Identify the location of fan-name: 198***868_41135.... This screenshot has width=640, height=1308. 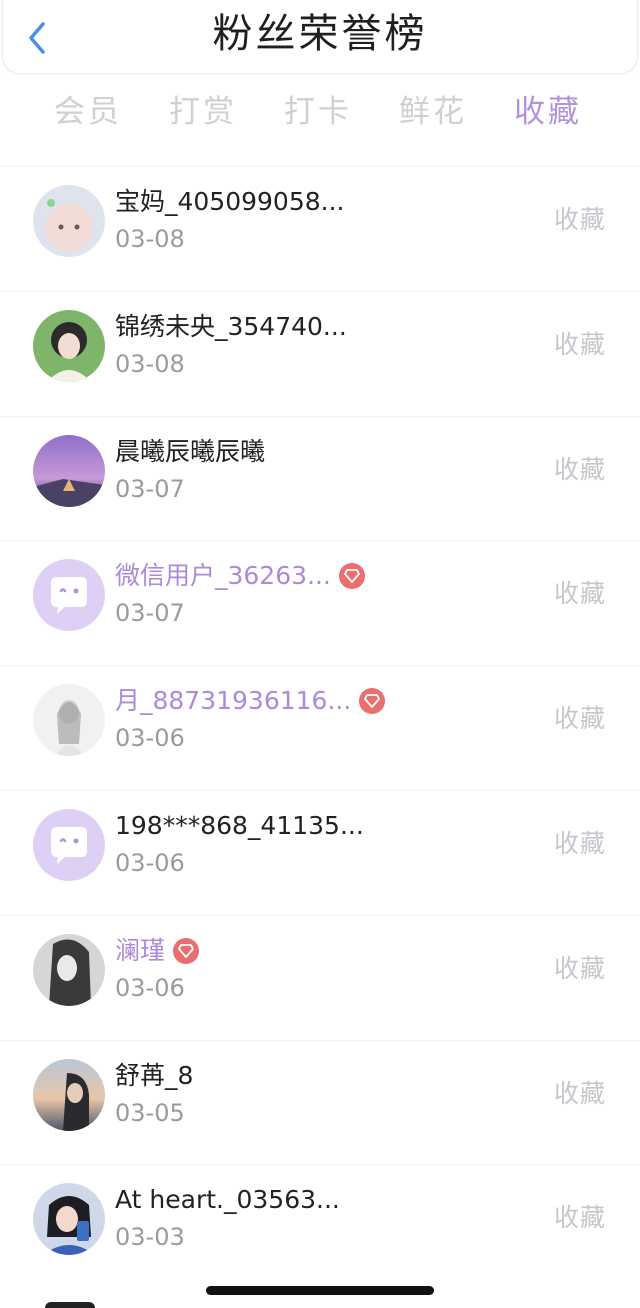
(239, 825).